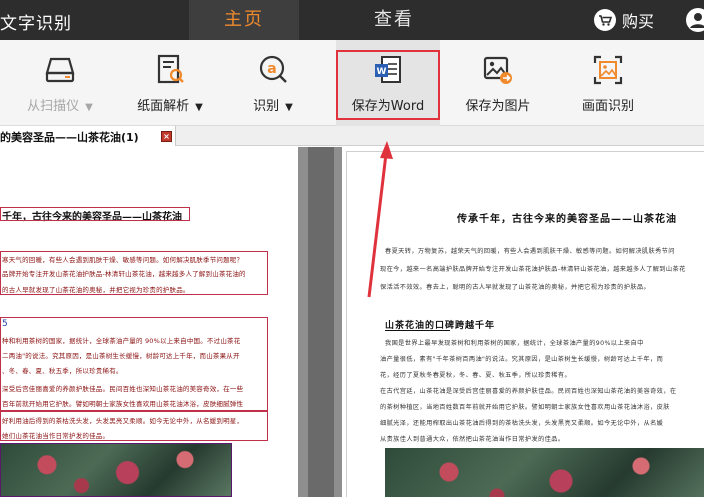  I want to click on left-p2-line: 深受后宫佳丽喜爱的养颜护肤佳品。民间百姓也深知山茶花油的美容奇效，在一些, so click(123, 389).